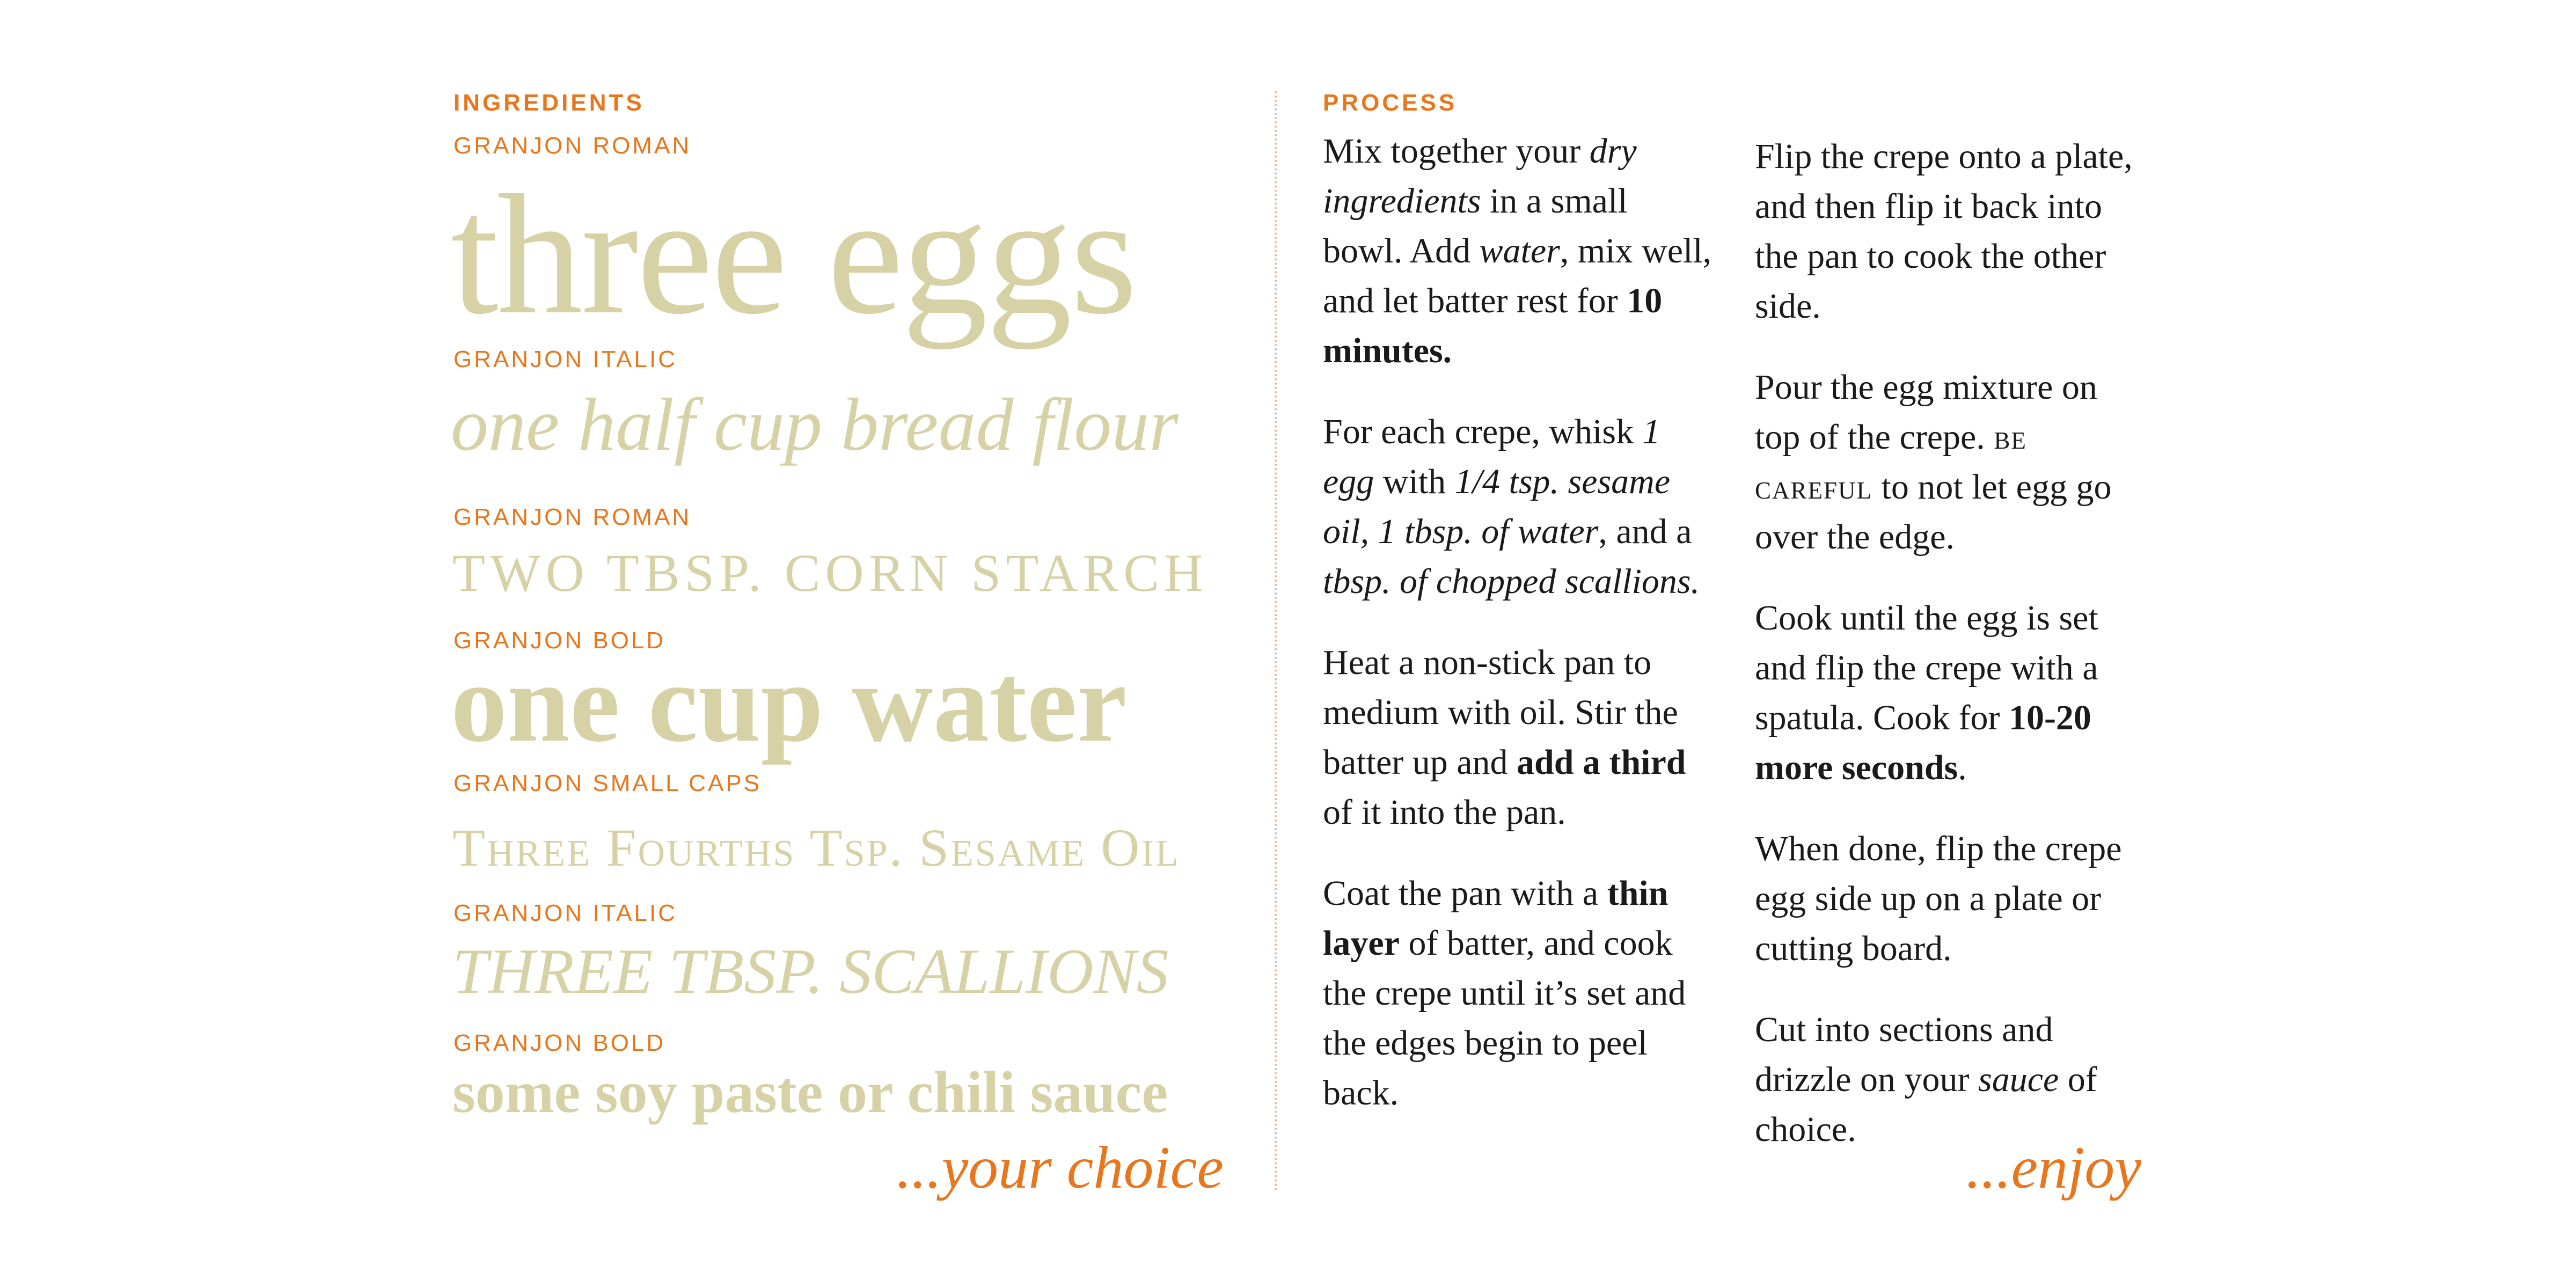 The height and width of the screenshot is (1288, 2576). What do you see at coordinates (2053, 1168) in the screenshot?
I see `process-signoff: ...enjoy` at bounding box center [2053, 1168].